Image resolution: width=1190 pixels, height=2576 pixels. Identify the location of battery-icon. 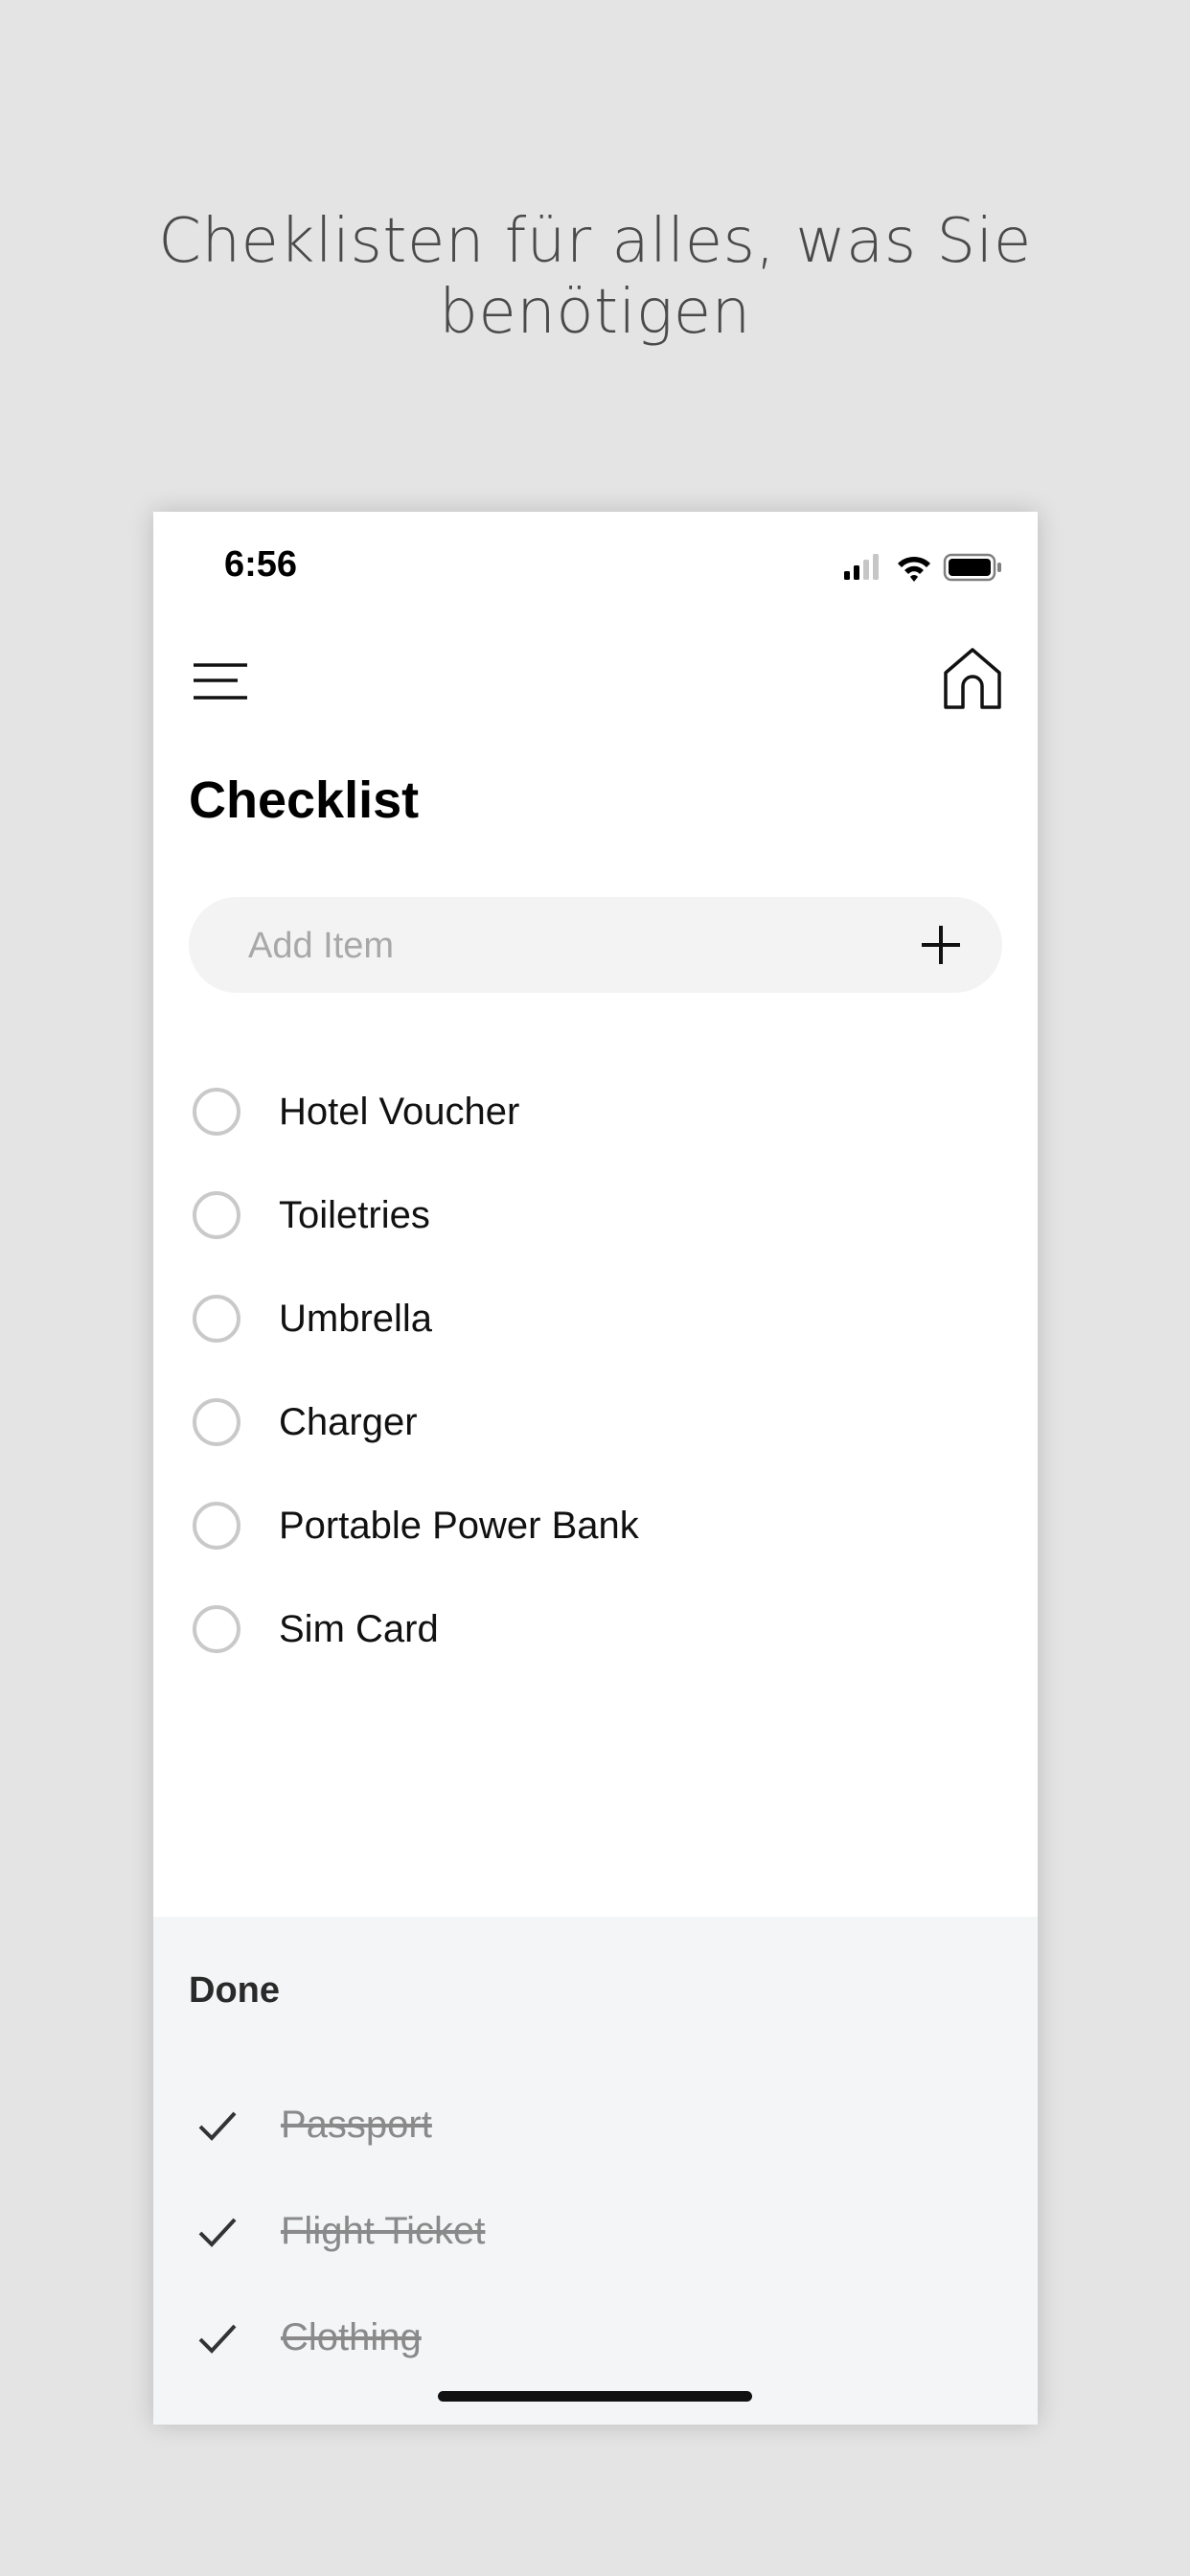
(972, 567).